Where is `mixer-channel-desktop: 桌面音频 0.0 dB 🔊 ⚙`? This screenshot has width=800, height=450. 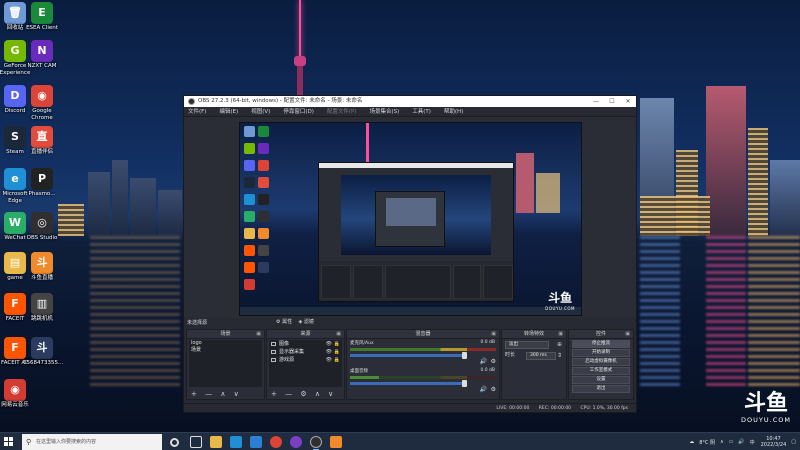 mixer-channel-desktop: 桌面音频 0.0 dB 🔊 ⚙ is located at coordinates (423, 380).